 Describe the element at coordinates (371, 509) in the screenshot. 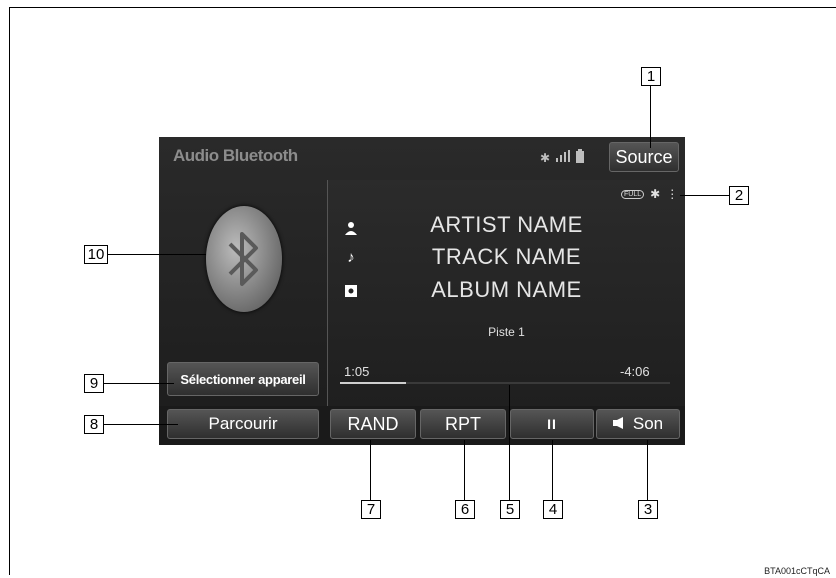

I see `callout-7: 7` at that location.